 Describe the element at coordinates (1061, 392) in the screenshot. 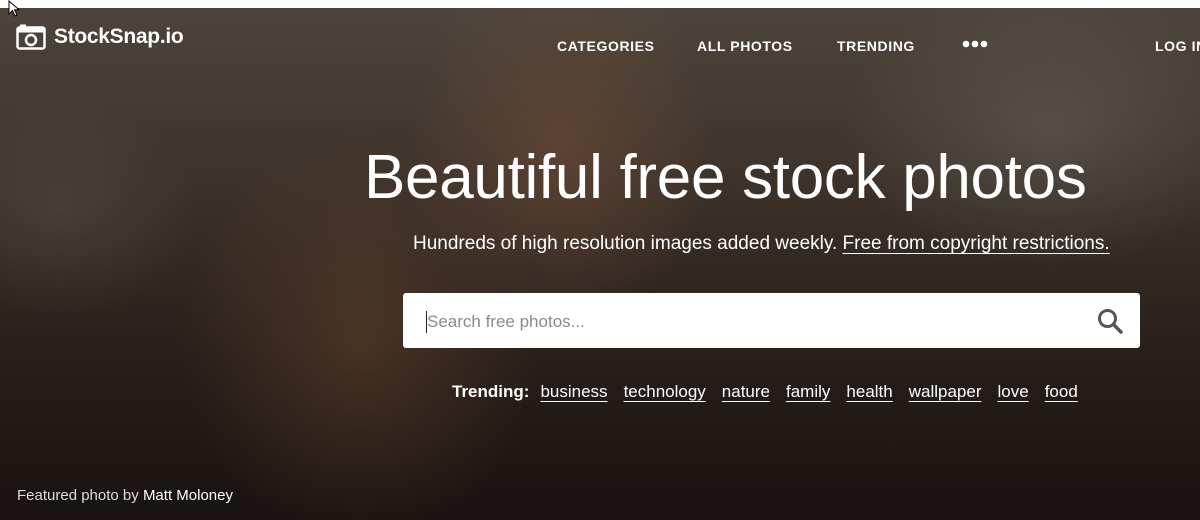

I see `trending-tag: food` at that location.